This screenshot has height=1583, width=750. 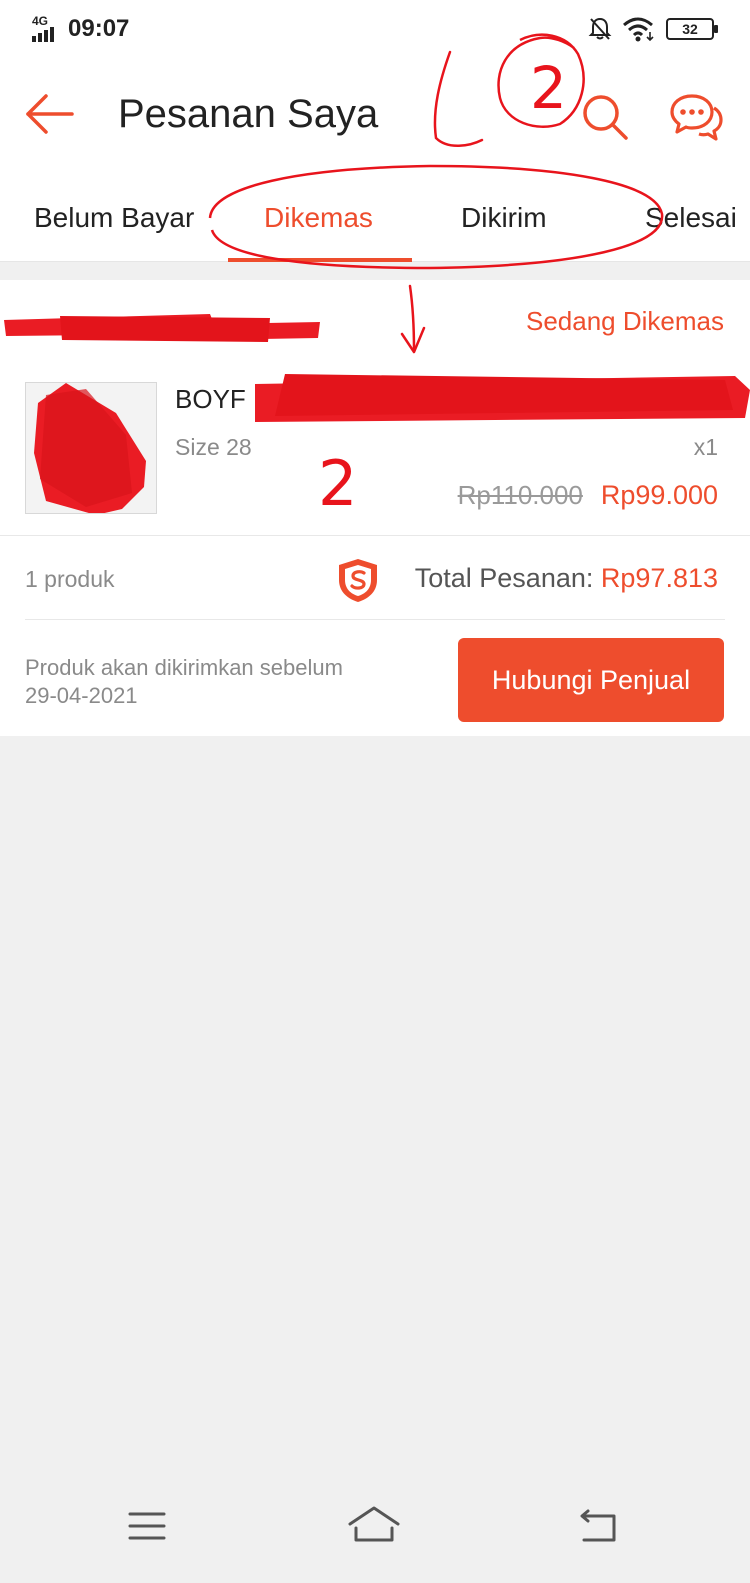 What do you see at coordinates (696, 118) in the screenshot?
I see `chat-icon` at bounding box center [696, 118].